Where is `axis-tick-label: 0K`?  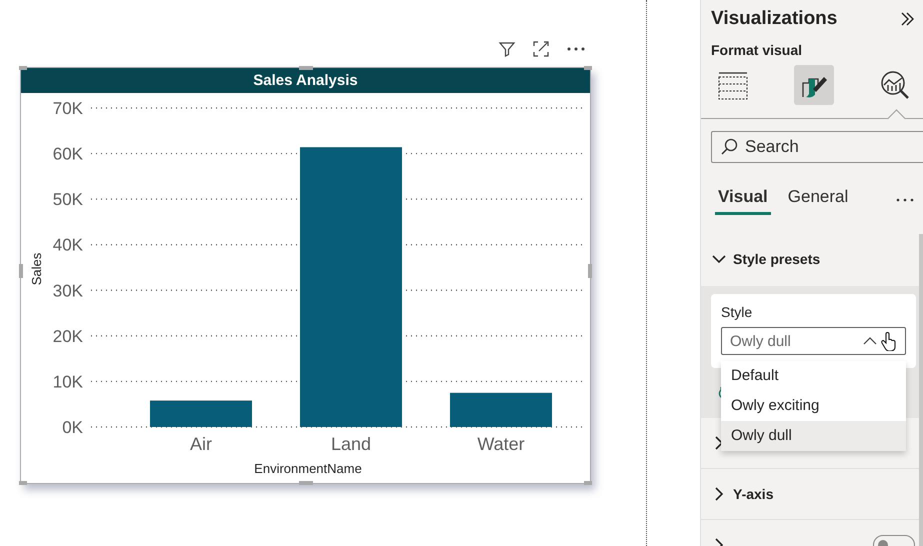
axis-tick-label: 0K is located at coordinates (72, 427).